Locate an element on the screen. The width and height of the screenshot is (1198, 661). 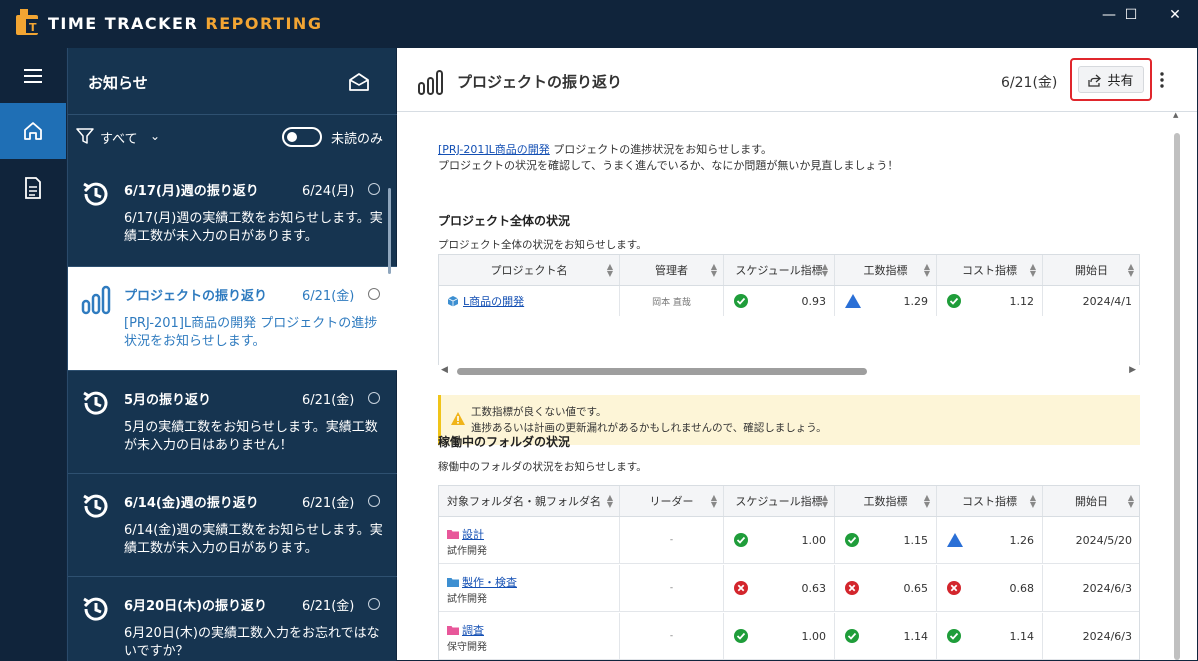
col-header-project: プロジェクト名 ▲ ▼ is located at coordinates (529, 270).